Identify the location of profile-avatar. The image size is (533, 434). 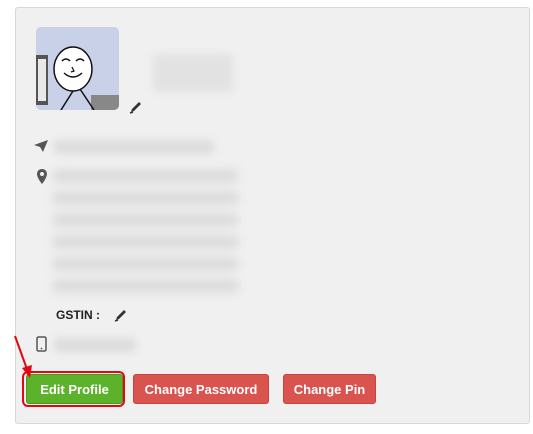
(77, 68).